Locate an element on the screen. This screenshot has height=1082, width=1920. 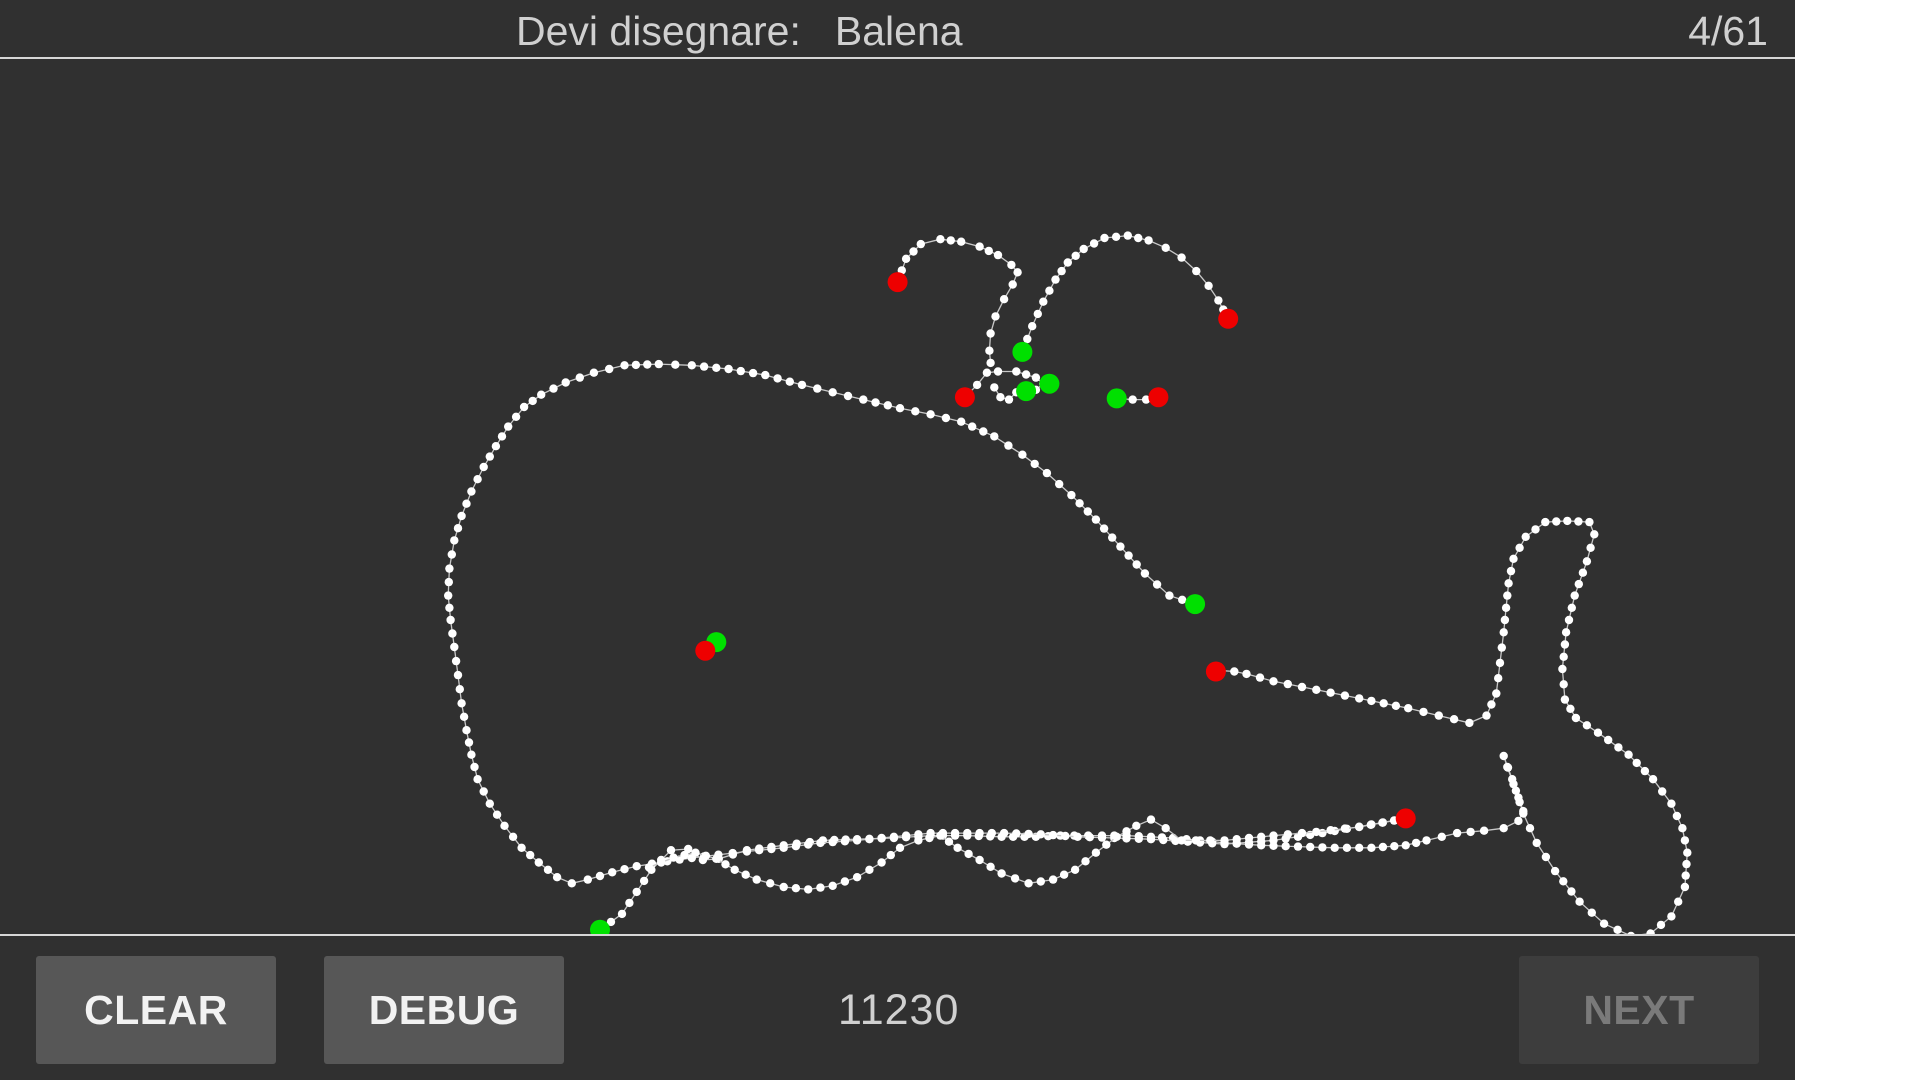
stroke-end-marker is located at coordinates (897, 282).